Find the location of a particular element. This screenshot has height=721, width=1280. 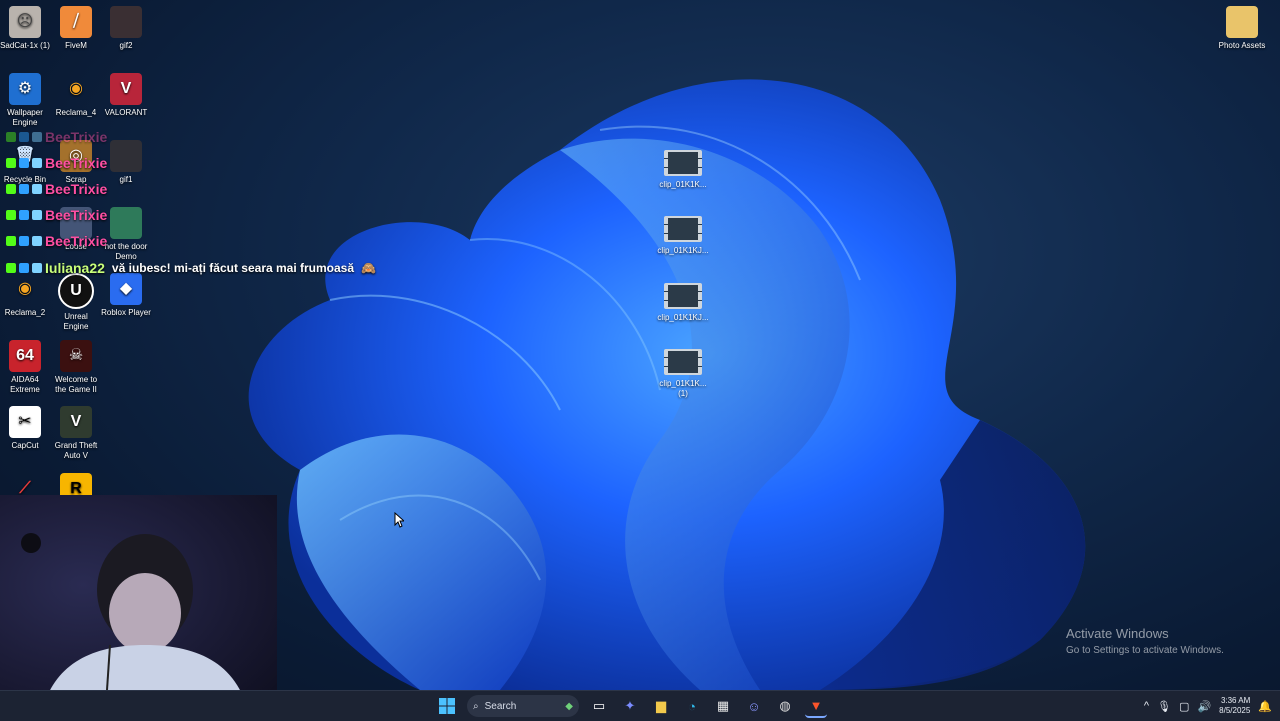

copilot-icon: ✦ is located at coordinates (630, 705).